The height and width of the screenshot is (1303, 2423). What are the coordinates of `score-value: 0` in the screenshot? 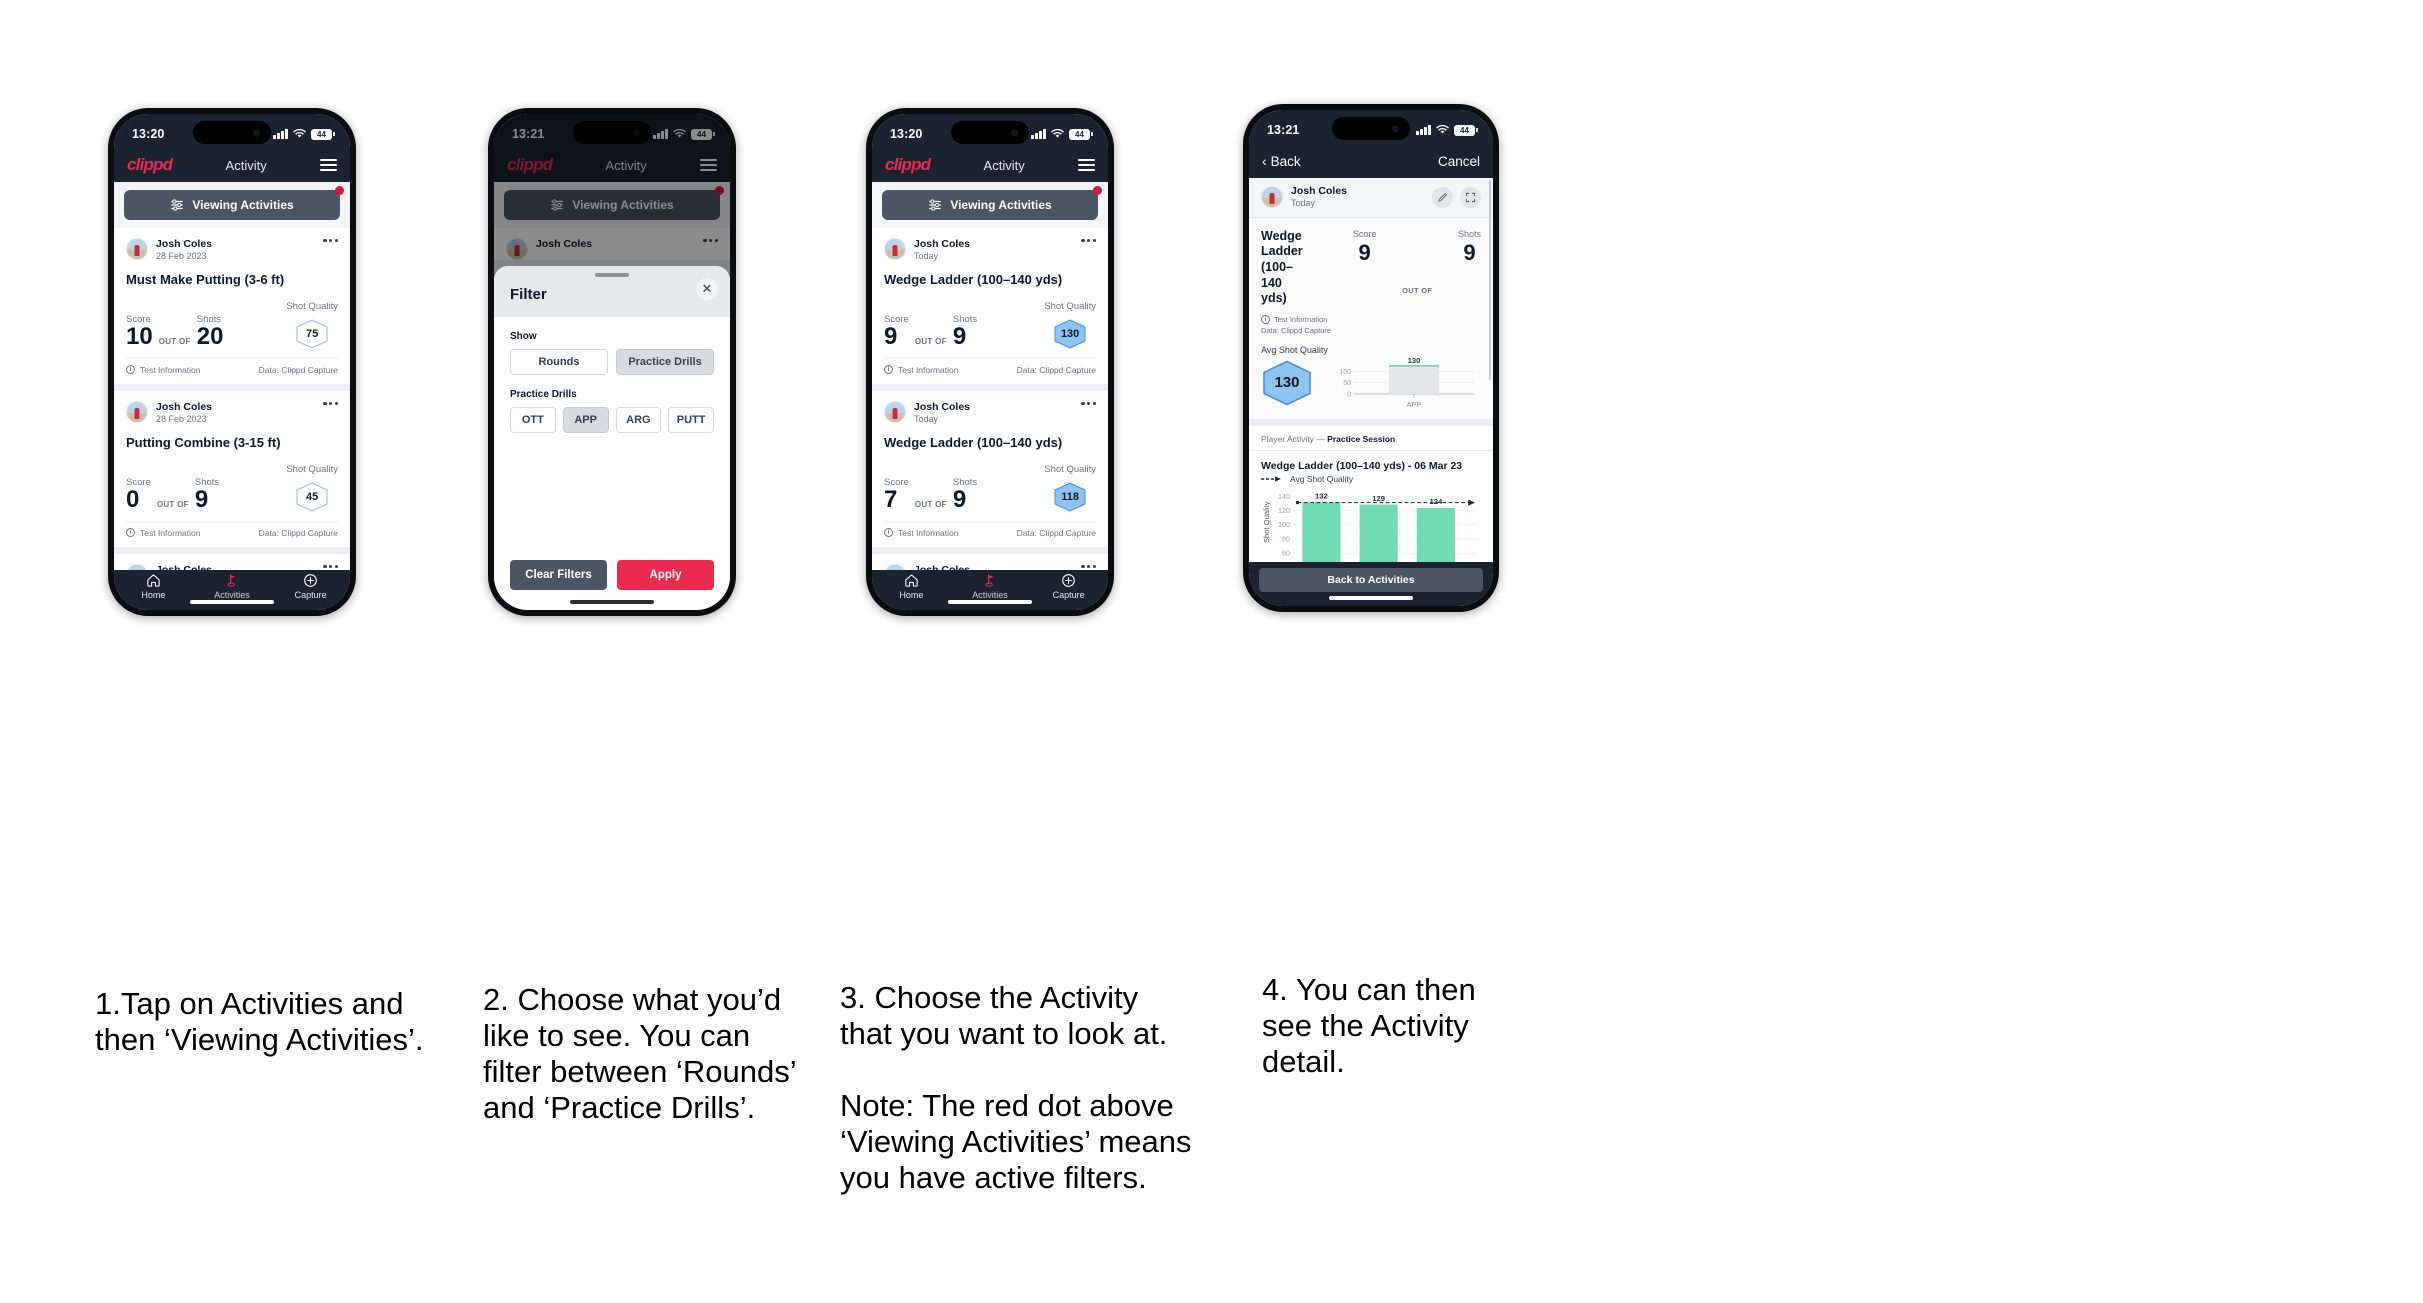 It's located at (133, 499).